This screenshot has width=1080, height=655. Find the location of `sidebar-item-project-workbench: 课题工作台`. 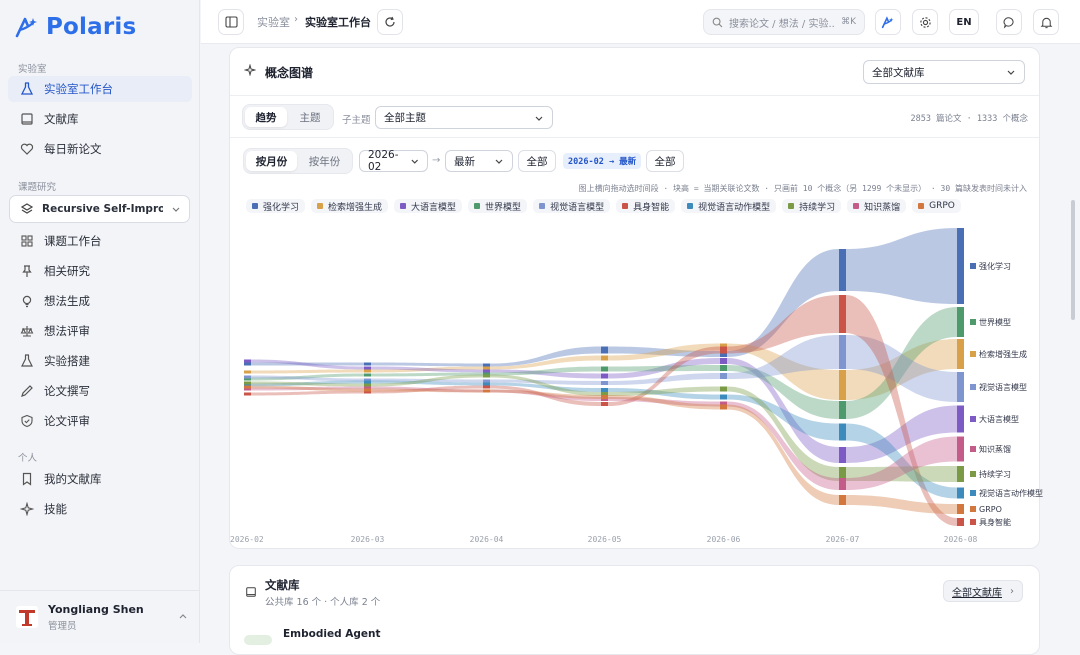

sidebar-item-project-workbench: 课题工作台 is located at coordinates (100, 241).